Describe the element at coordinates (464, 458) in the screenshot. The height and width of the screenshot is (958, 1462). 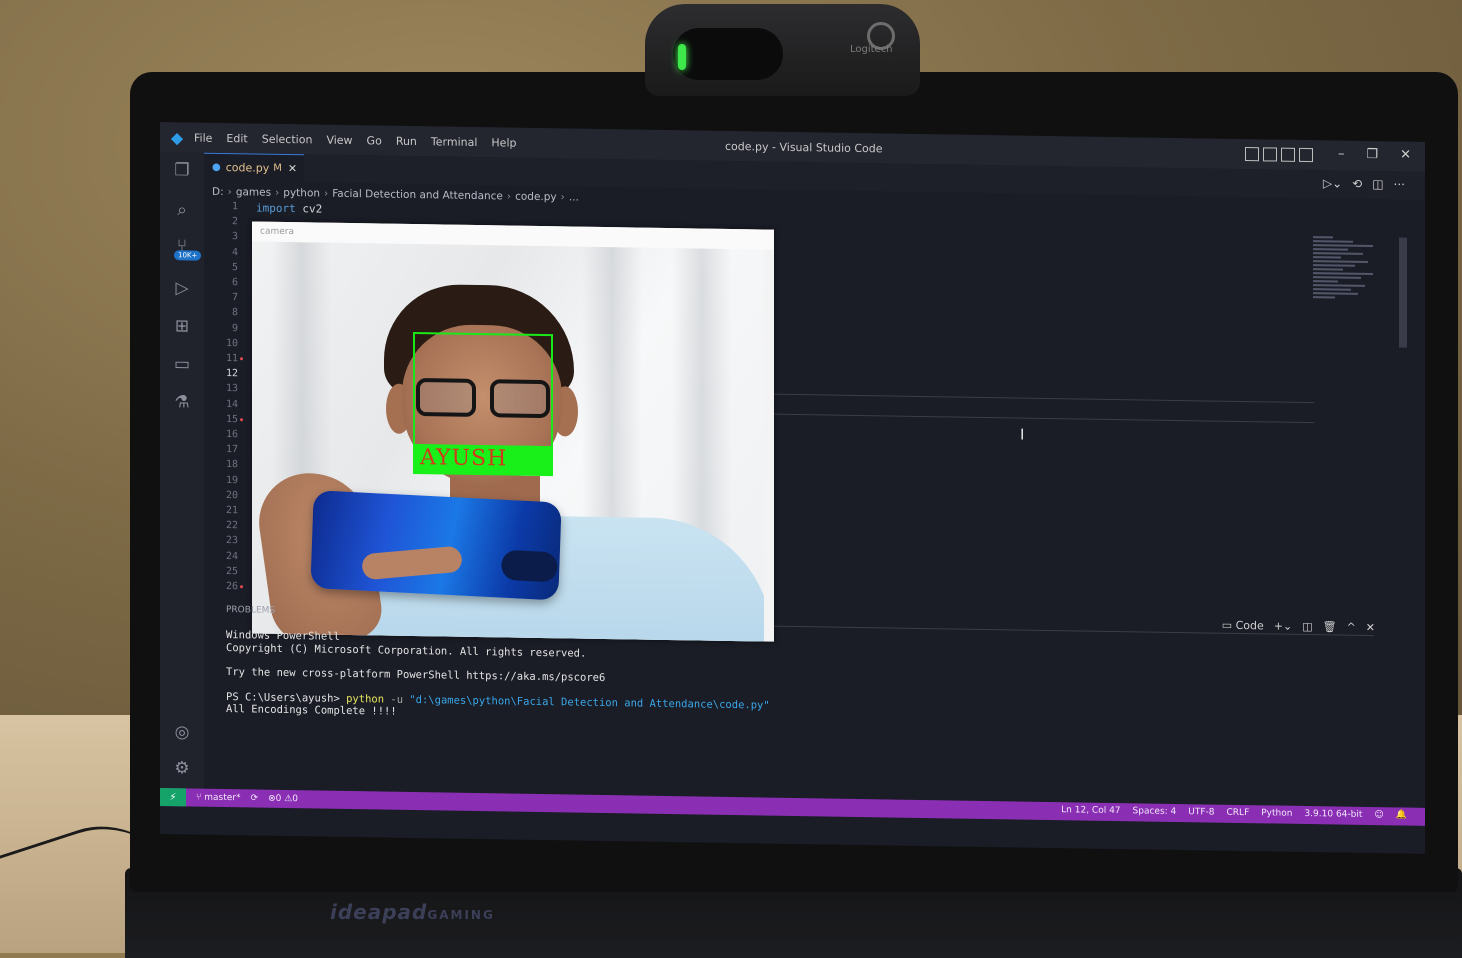
I see `face-label: AYUSH` at that location.